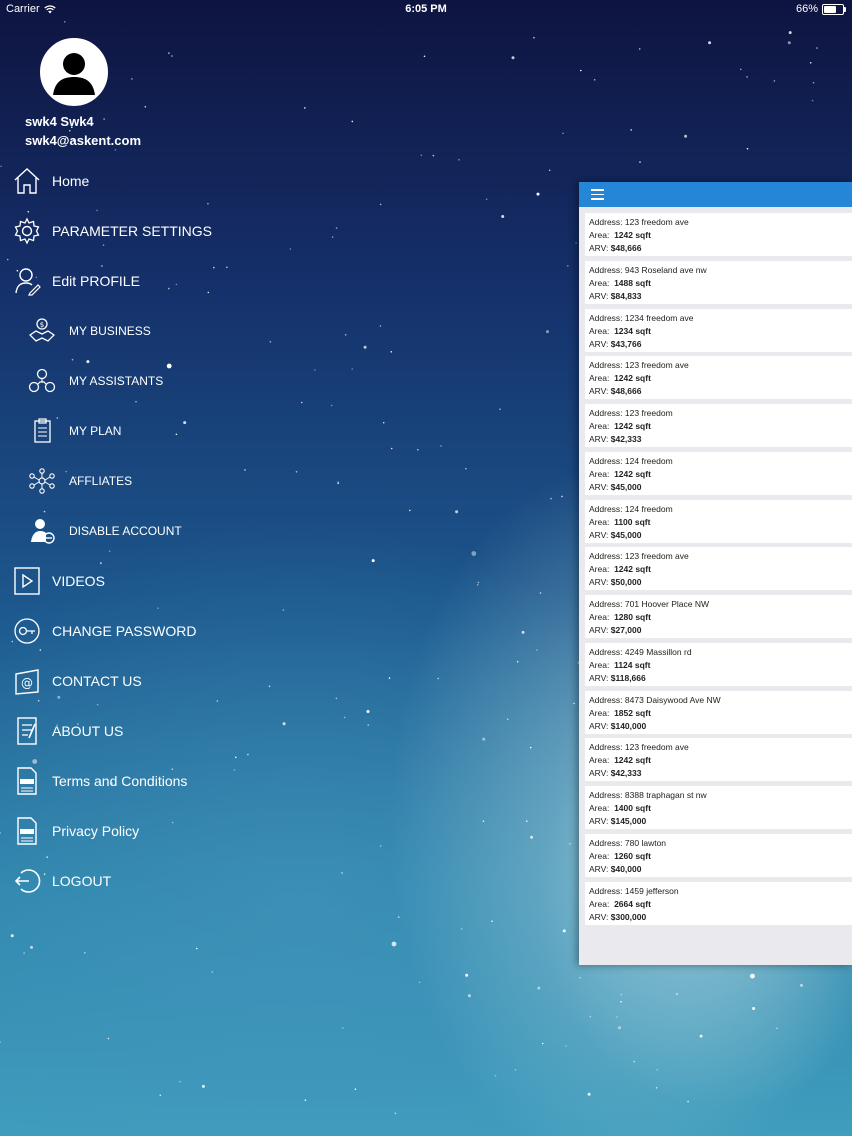 The height and width of the screenshot is (1136, 852). What do you see at coordinates (618, 821) in the screenshot?
I see `property-arv: ARV: $145,000` at bounding box center [618, 821].